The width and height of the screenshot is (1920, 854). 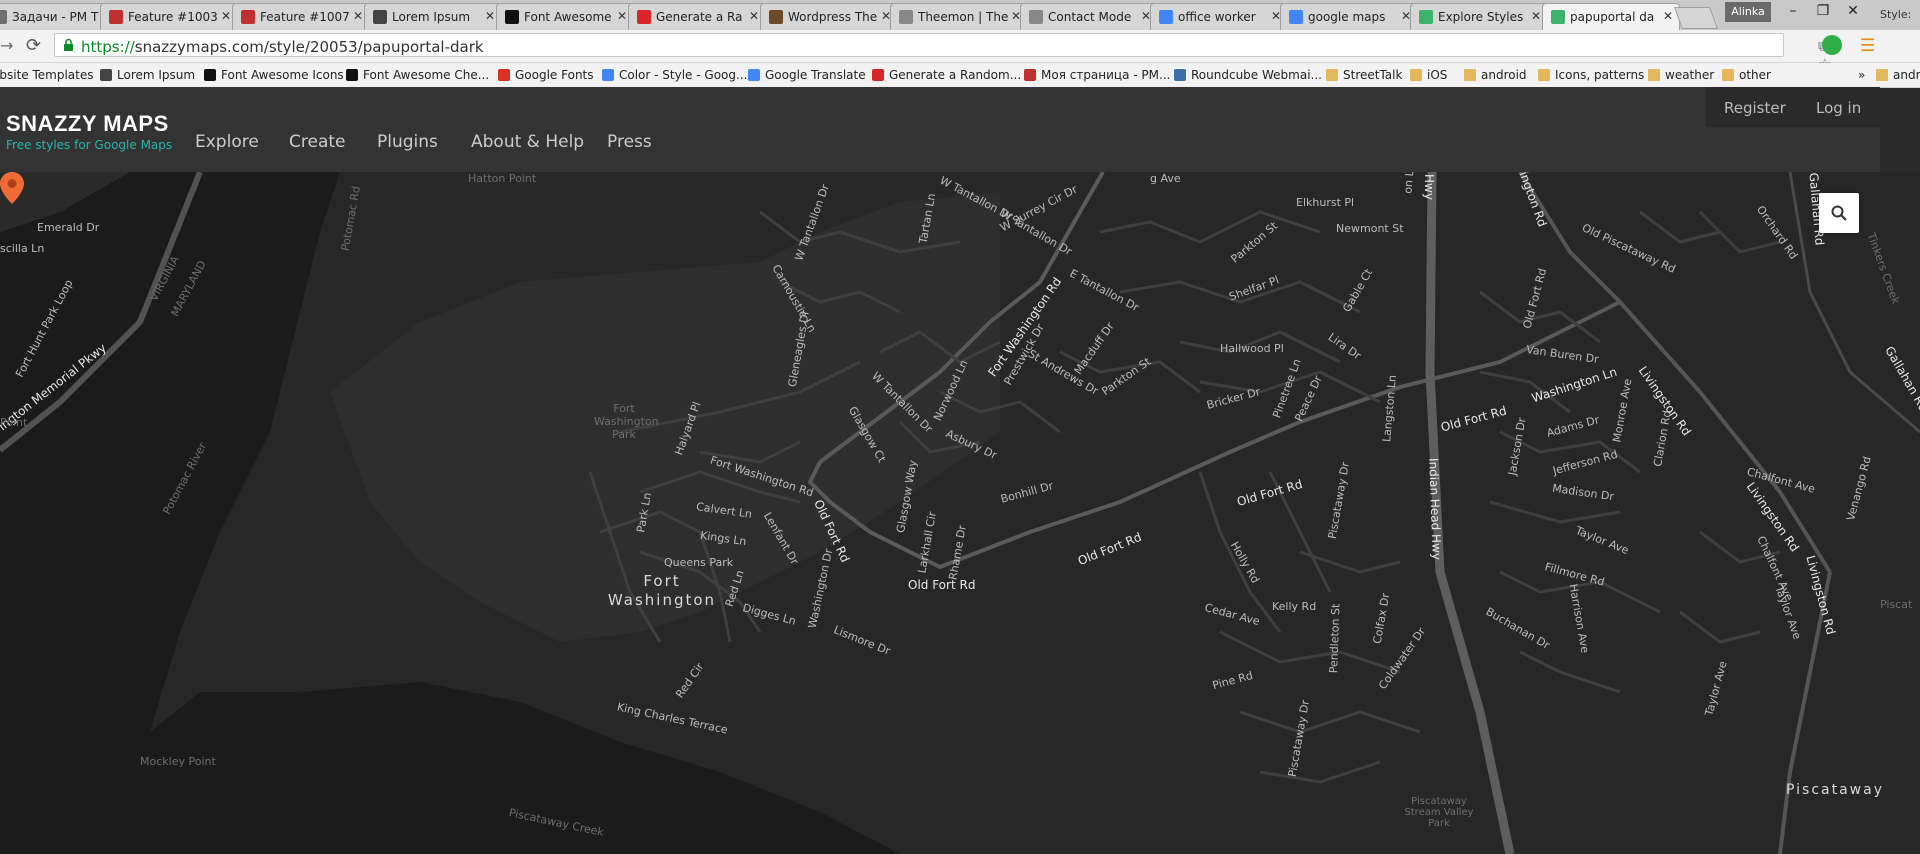 I want to click on search-icon, so click(x=1839, y=213).